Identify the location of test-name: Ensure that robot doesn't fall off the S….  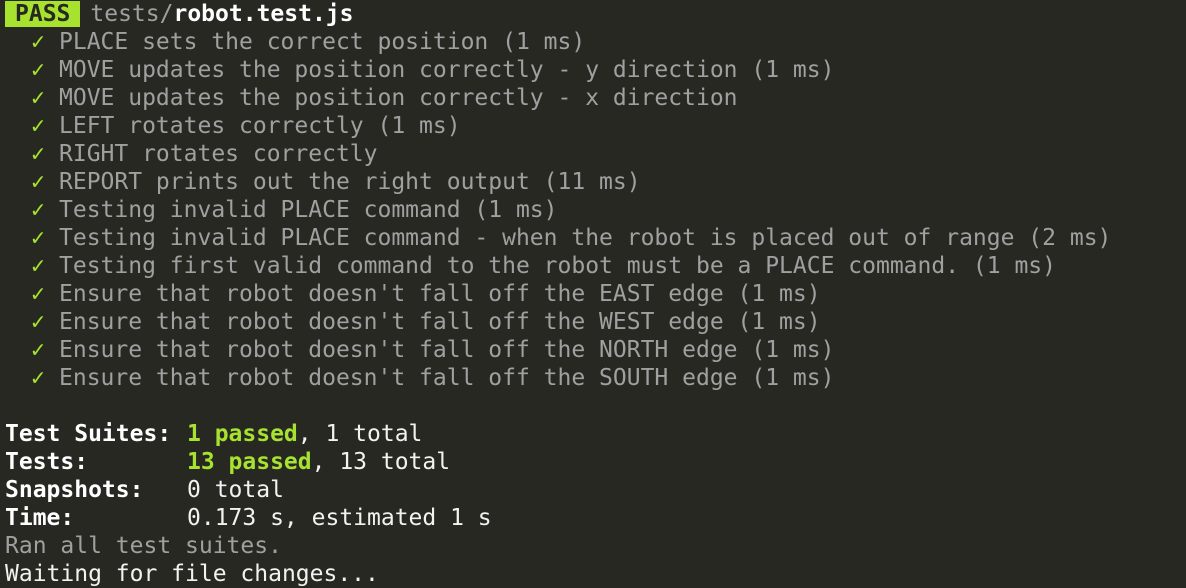
(447, 378).